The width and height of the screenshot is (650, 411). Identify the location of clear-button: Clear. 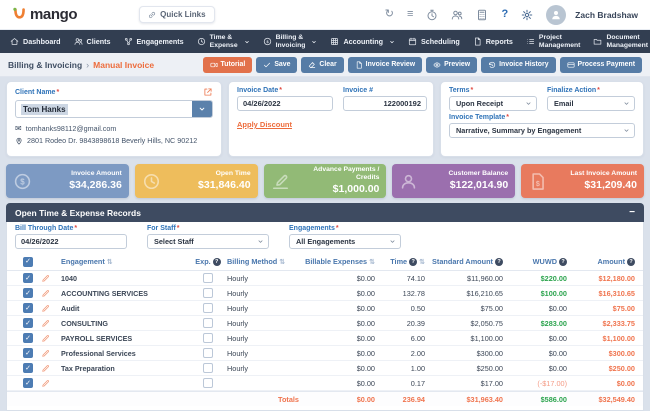
(322, 64).